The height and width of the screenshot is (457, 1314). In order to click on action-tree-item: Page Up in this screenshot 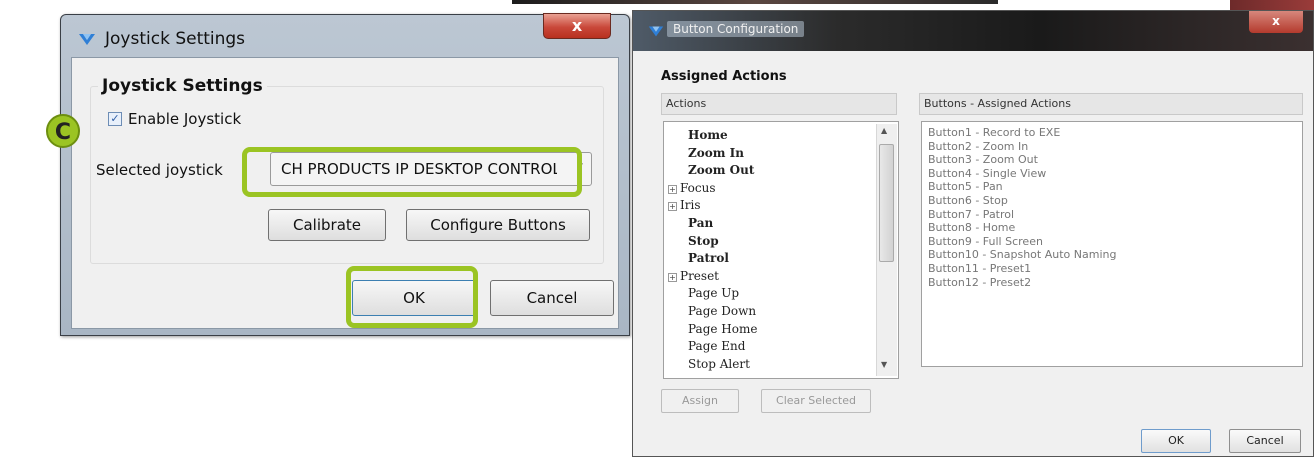, I will do `click(713, 293)`.